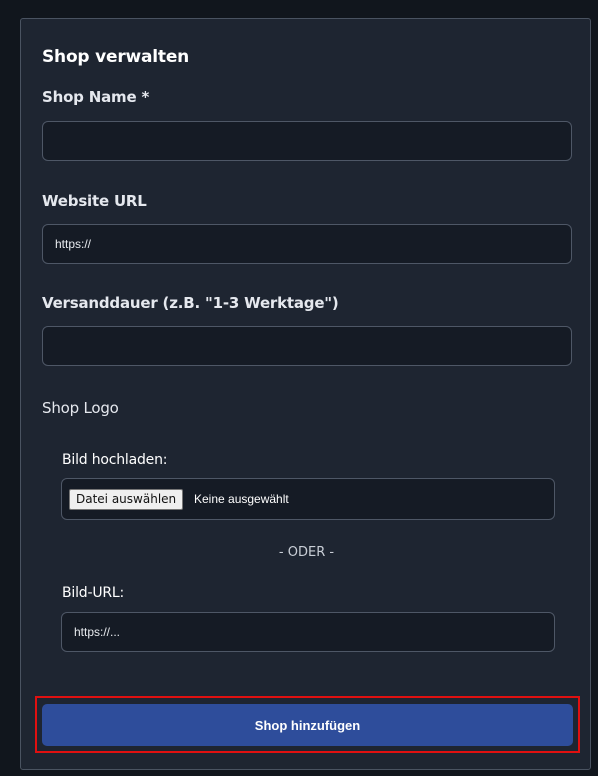 This screenshot has height=776, width=598. Describe the element at coordinates (96, 97) in the screenshot. I see `shop-name-label: Shop Name *` at that location.